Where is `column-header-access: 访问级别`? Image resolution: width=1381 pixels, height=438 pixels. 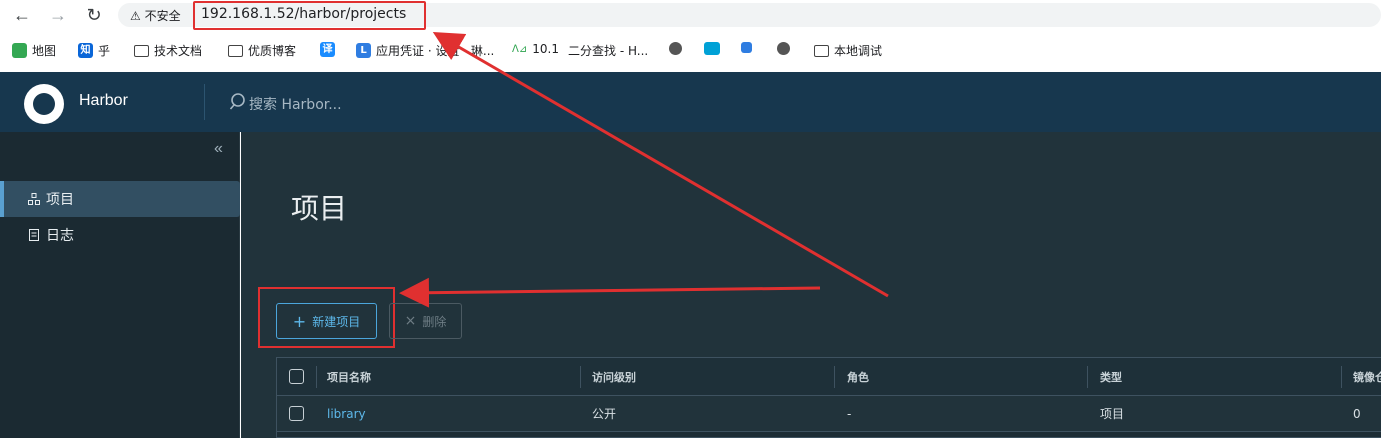
column-header-access: 访问级别 is located at coordinates (614, 376).